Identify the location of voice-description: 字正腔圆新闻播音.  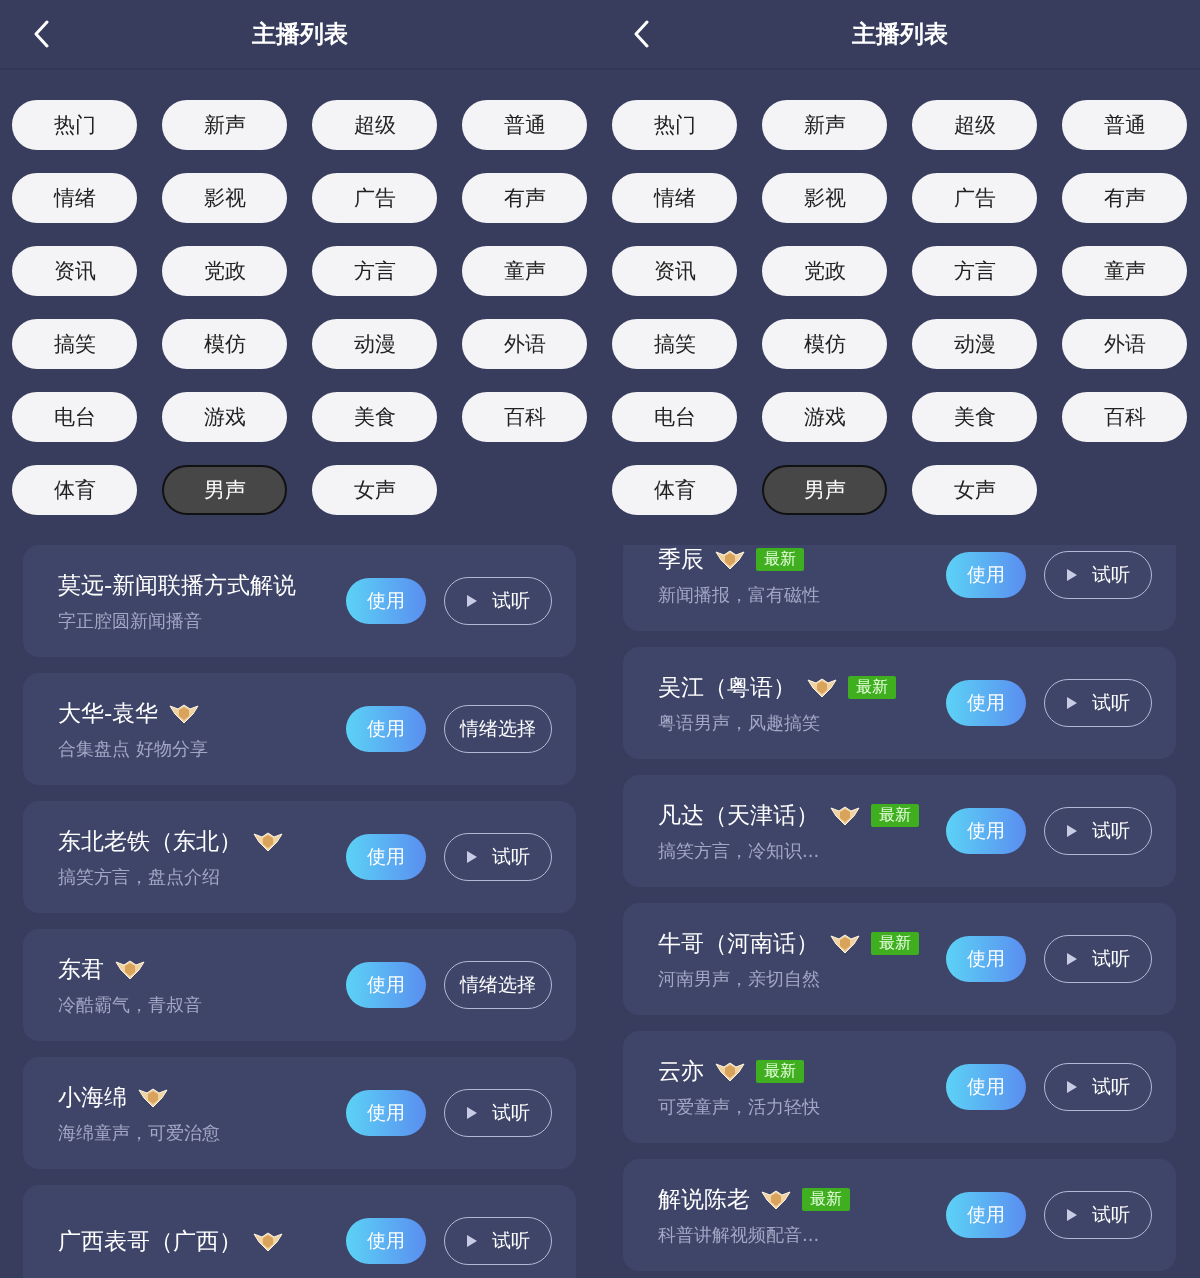
(130, 620).